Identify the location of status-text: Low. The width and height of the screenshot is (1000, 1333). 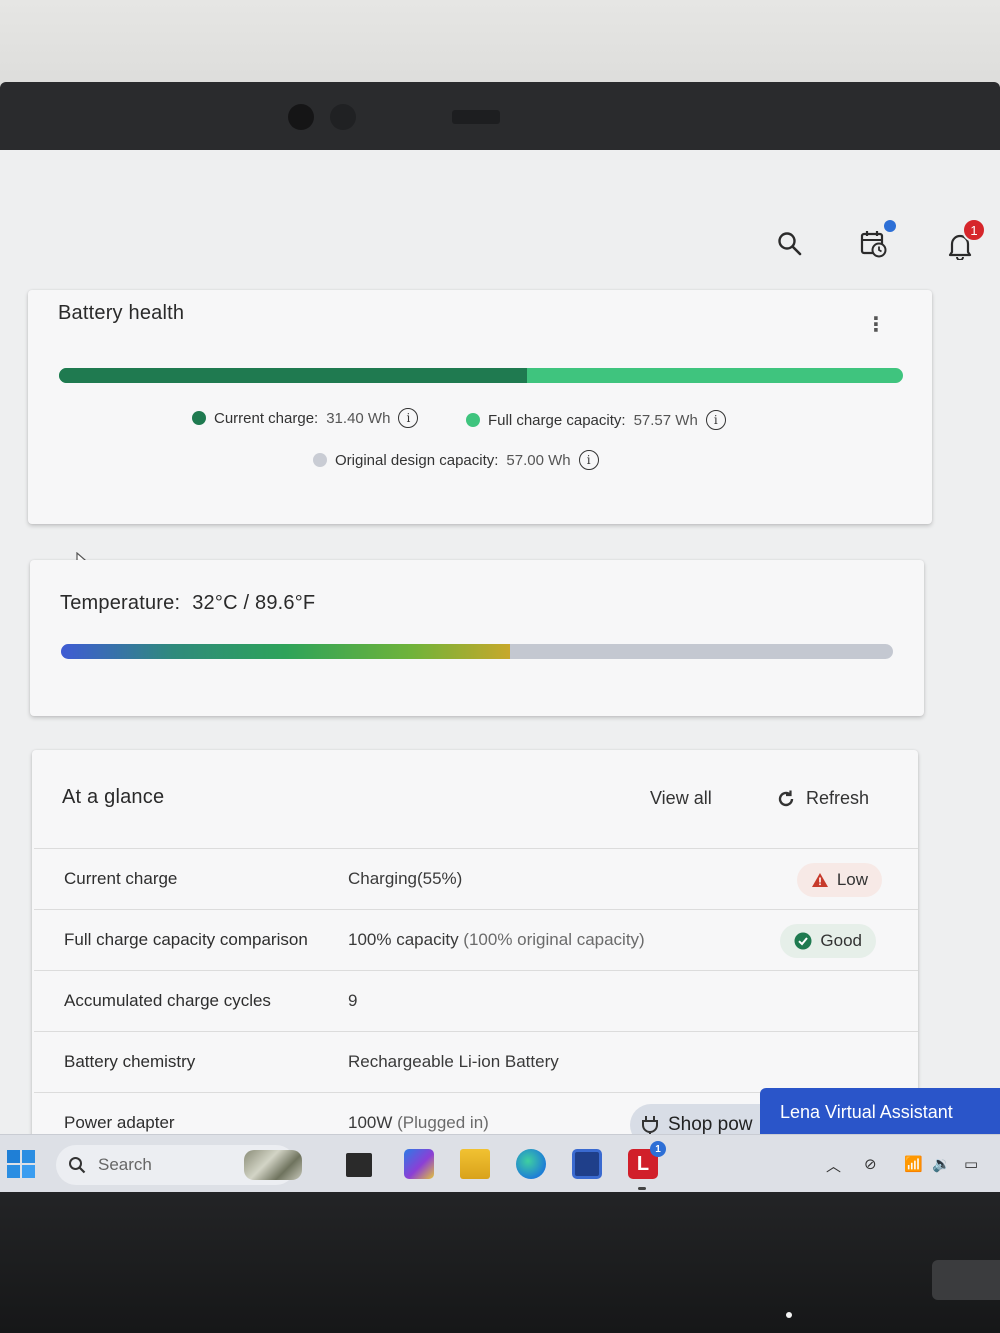
(852, 879).